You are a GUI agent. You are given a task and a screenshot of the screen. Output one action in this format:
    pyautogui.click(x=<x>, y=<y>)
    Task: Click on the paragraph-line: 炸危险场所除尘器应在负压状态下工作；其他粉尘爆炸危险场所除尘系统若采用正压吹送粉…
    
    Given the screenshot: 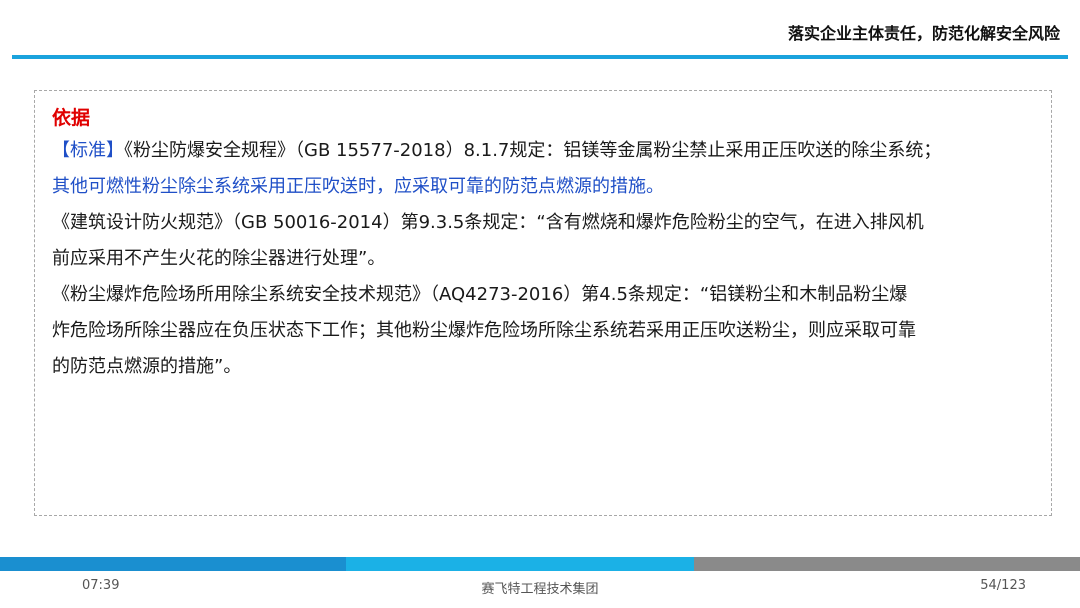 What is the action you would take?
    pyautogui.click(x=484, y=330)
    